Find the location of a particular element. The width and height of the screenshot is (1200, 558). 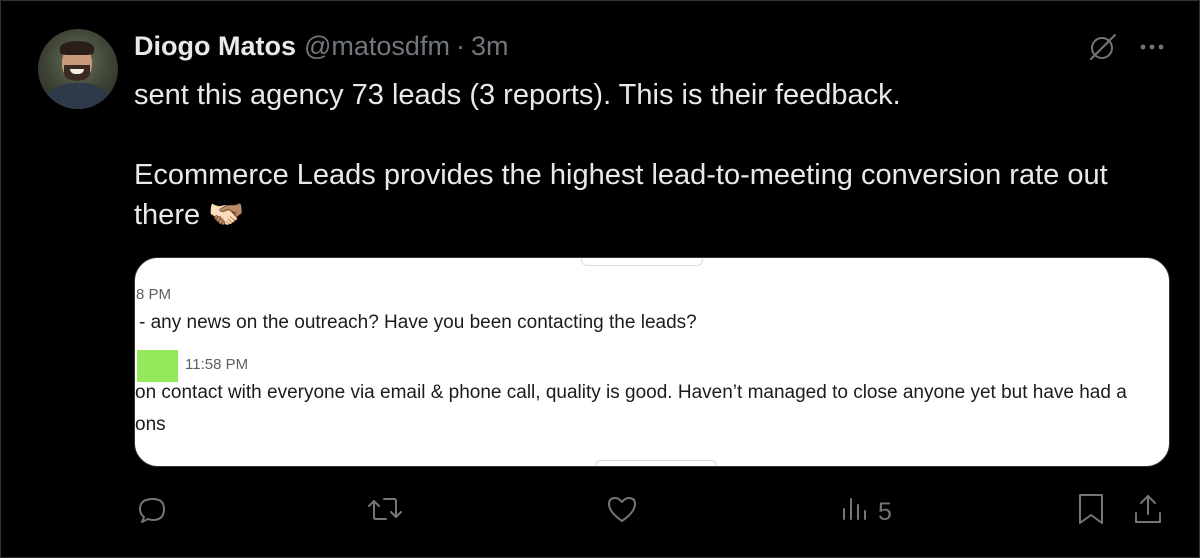

redacted-name-block is located at coordinates (157, 366).